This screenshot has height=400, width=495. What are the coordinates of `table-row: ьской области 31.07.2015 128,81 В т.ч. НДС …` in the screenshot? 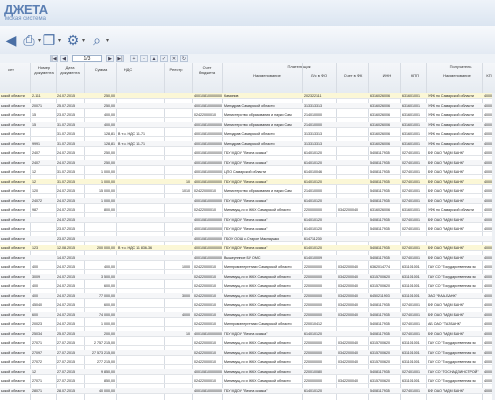 It's located at (247, 134).